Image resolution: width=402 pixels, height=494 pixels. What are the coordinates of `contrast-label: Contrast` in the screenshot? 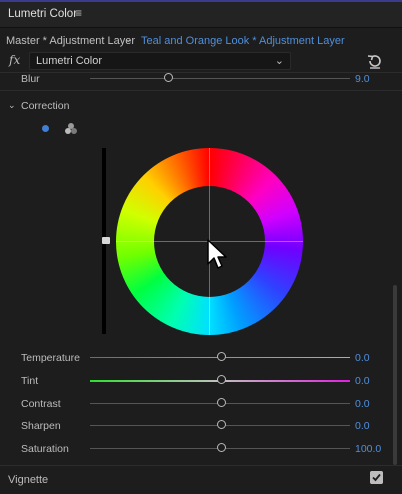 It's located at (41, 404).